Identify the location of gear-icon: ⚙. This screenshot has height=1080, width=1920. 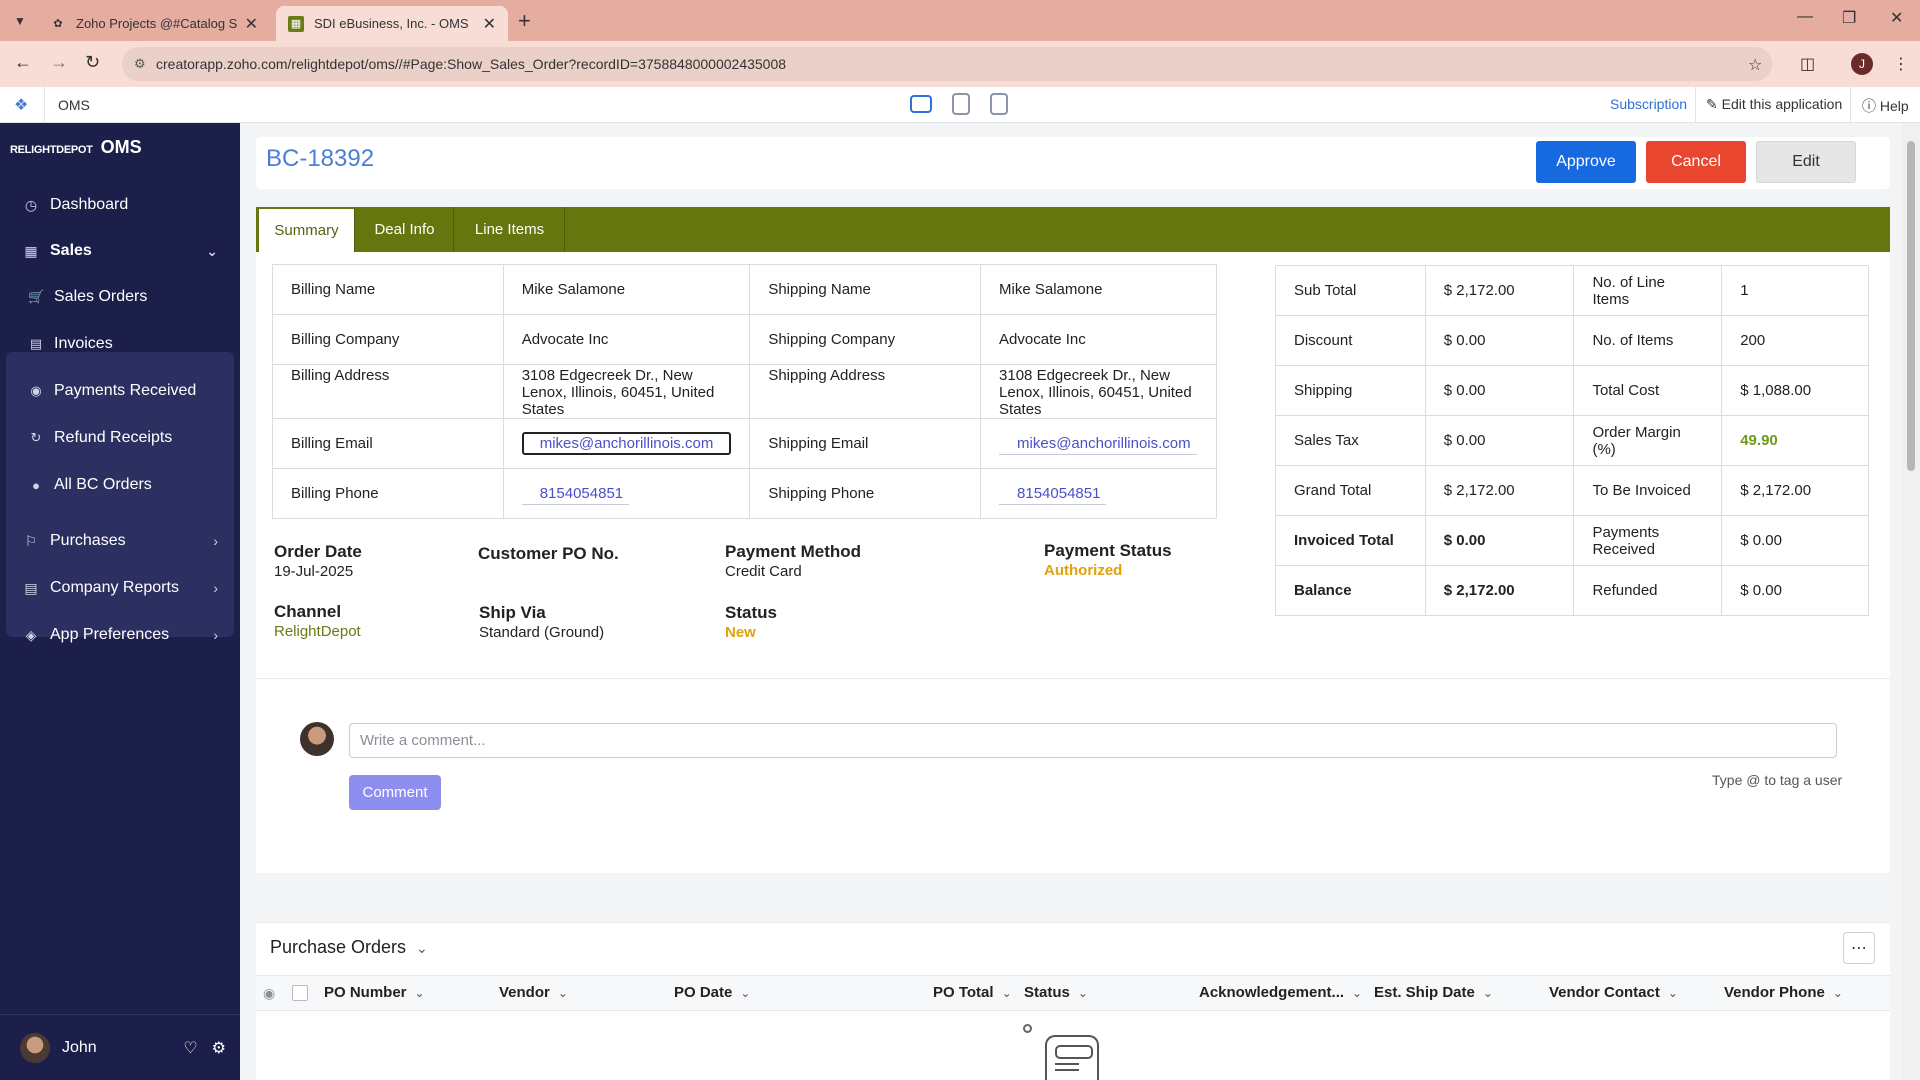
(219, 1048).